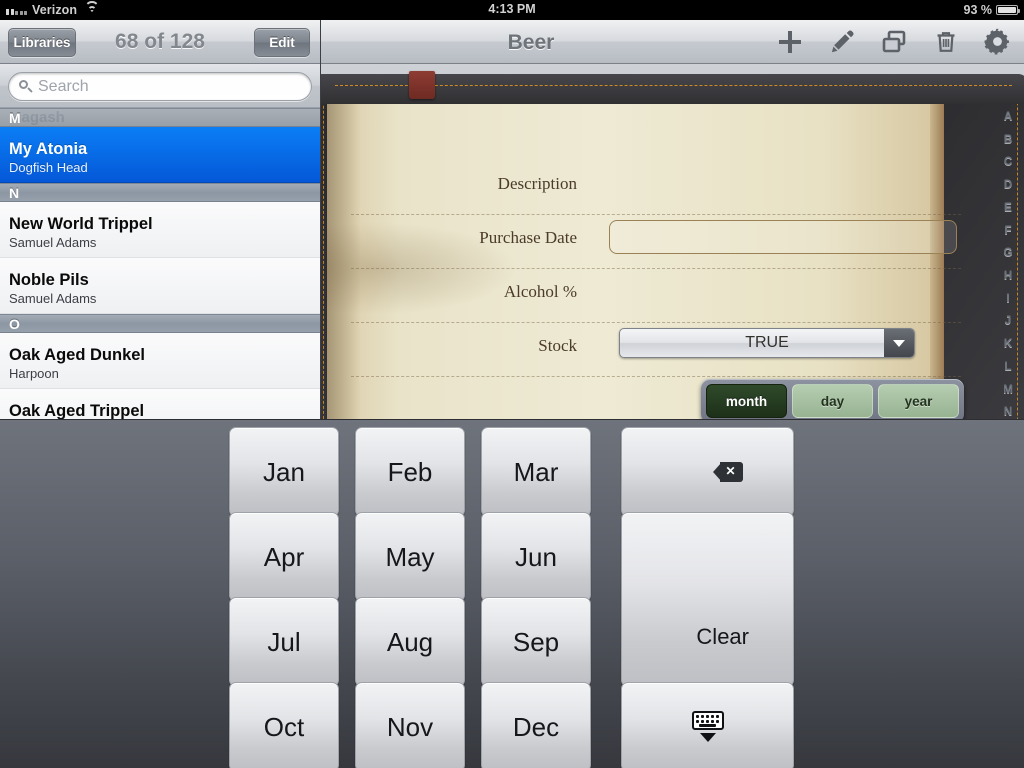 The width and height of the screenshot is (1024, 768). I want to click on table-row: My Atonia Dogfish Head, so click(160, 155).